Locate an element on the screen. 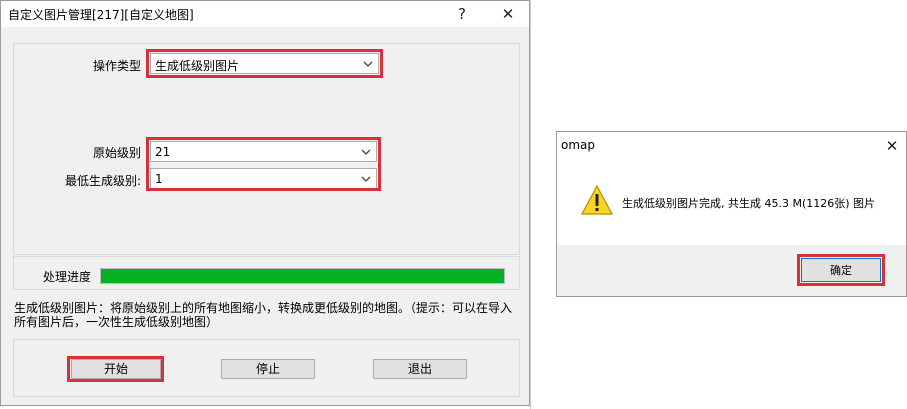 The image size is (907, 409). description-line2: 所有图片后，一次性生成低级别地图） is located at coordinates (116, 322).